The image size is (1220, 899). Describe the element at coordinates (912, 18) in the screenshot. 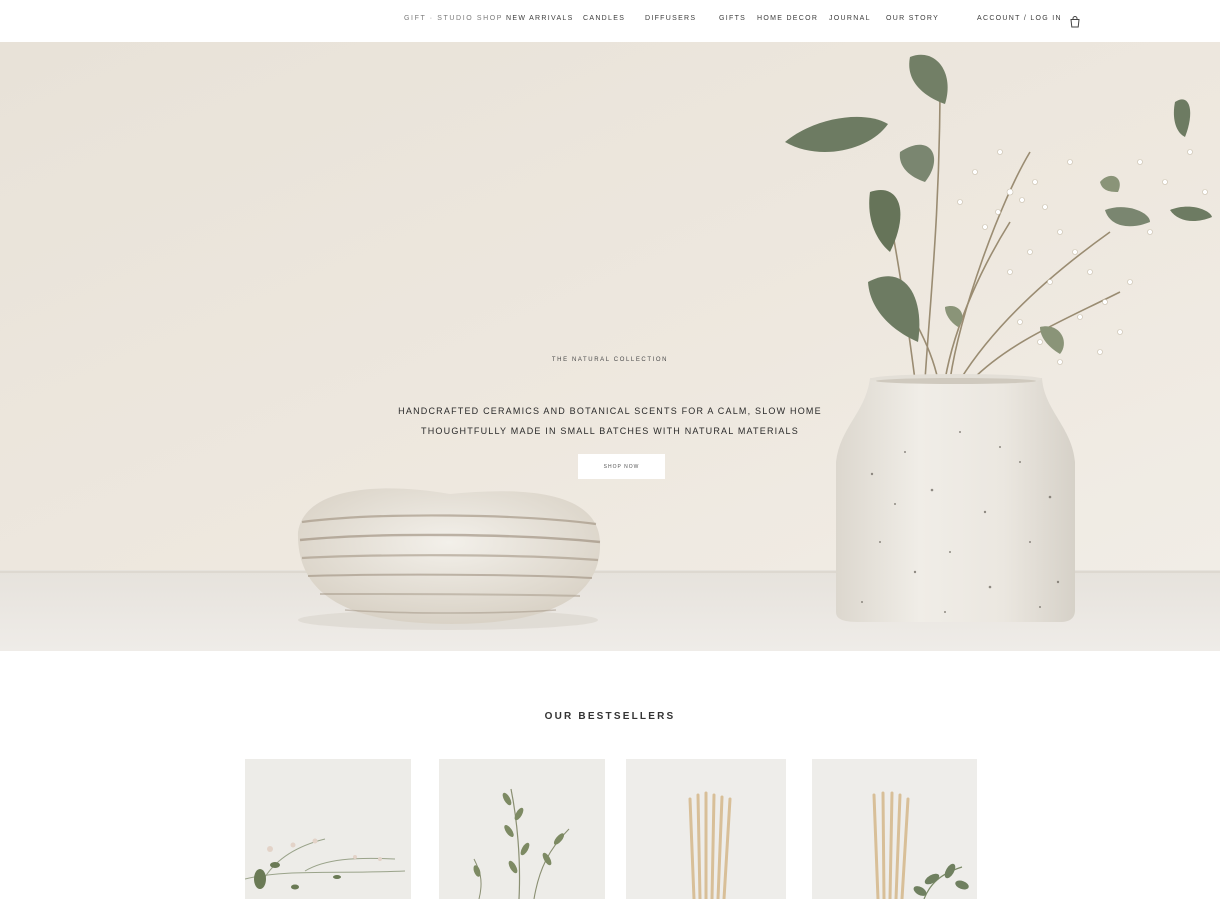

I see `nav-item-our-story: OUR STORY` at that location.